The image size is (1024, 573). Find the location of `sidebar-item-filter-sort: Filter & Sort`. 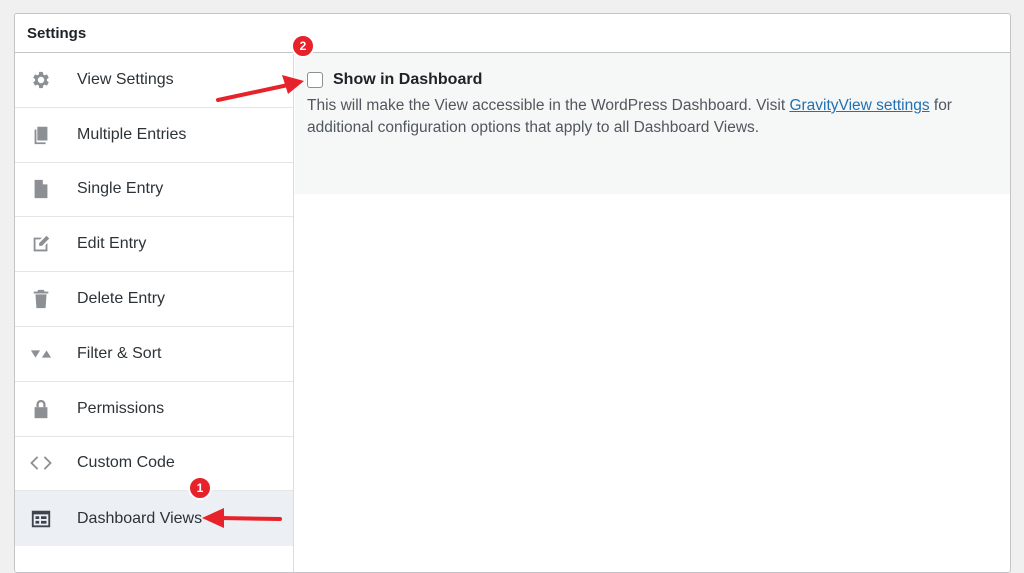

sidebar-item-filter-sort: Filter & Sort is located at coordinates (154, 354).